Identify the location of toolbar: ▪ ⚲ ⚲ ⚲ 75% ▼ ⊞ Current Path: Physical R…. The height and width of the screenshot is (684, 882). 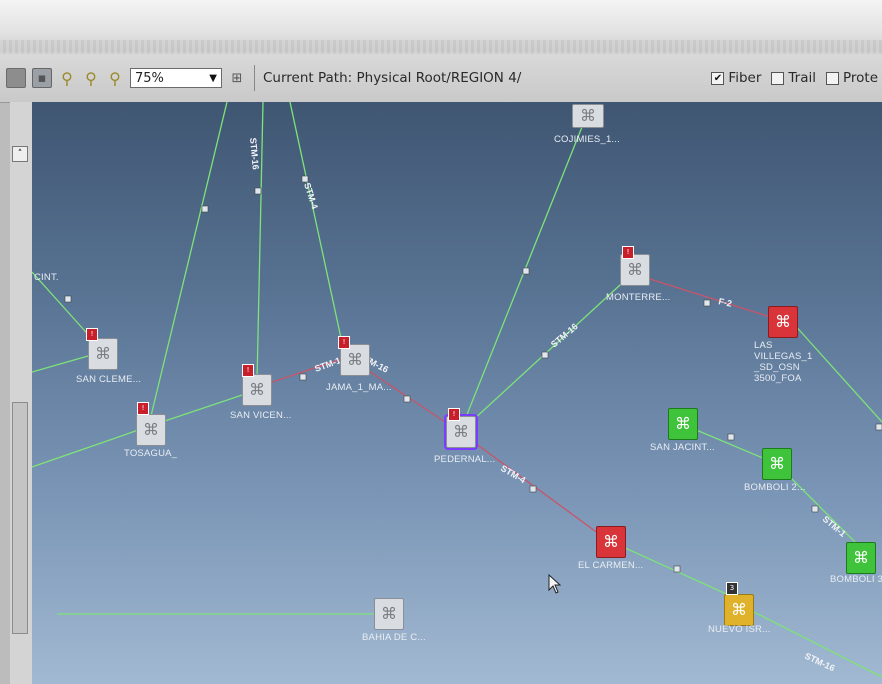
(441, 78).